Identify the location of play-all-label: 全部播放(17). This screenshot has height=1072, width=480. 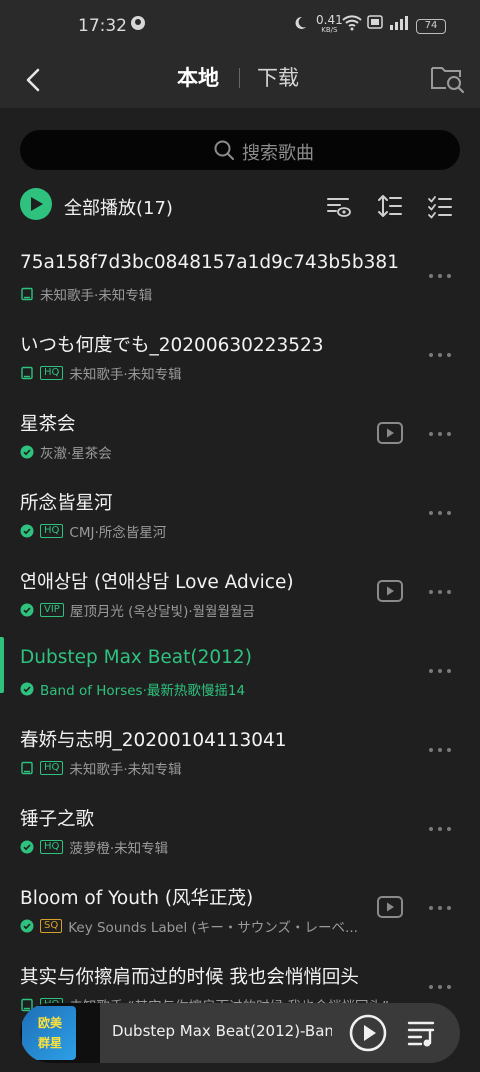
(118, 207).